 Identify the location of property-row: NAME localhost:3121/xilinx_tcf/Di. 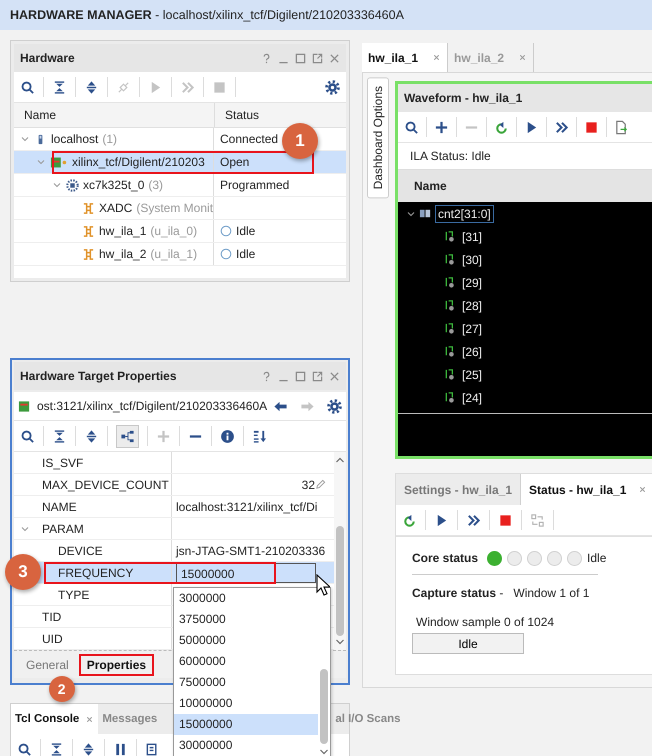
(174, 507).